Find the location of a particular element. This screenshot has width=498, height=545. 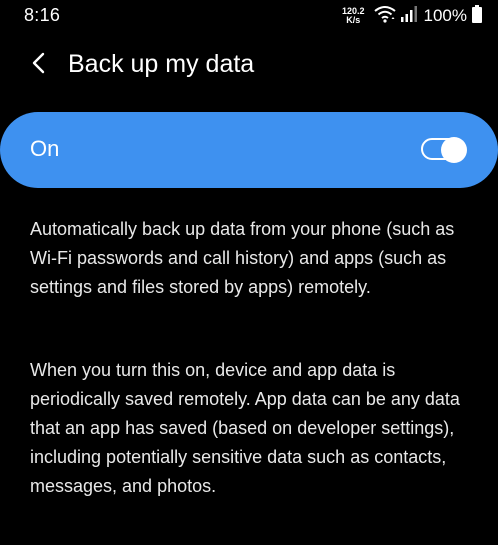

switch-knob is located at coordinates (454, 150).